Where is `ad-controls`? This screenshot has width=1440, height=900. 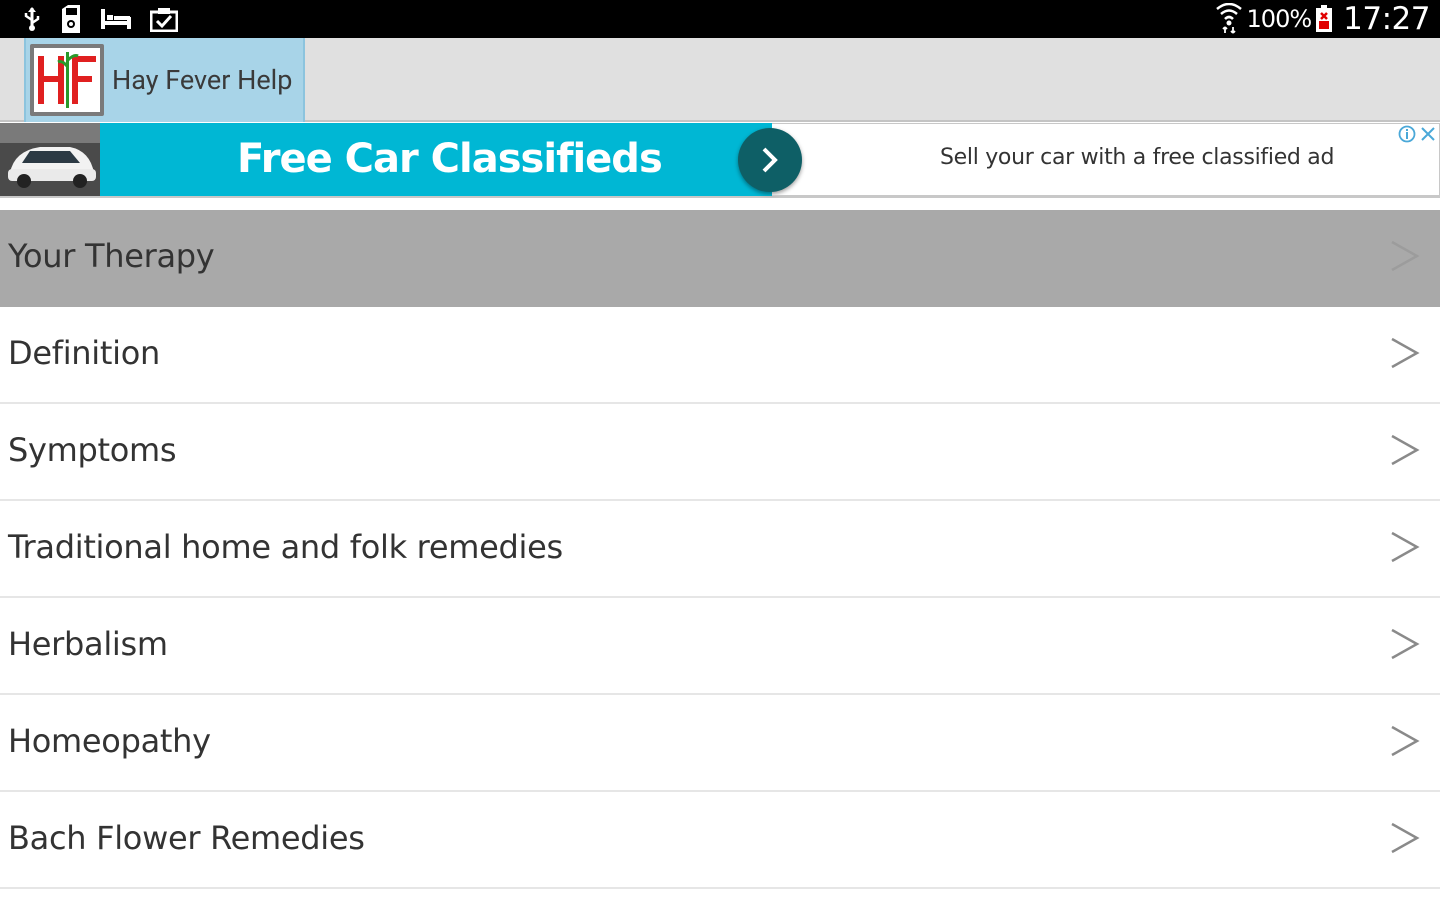 ad-controls is located at coordinates (1417, 134).